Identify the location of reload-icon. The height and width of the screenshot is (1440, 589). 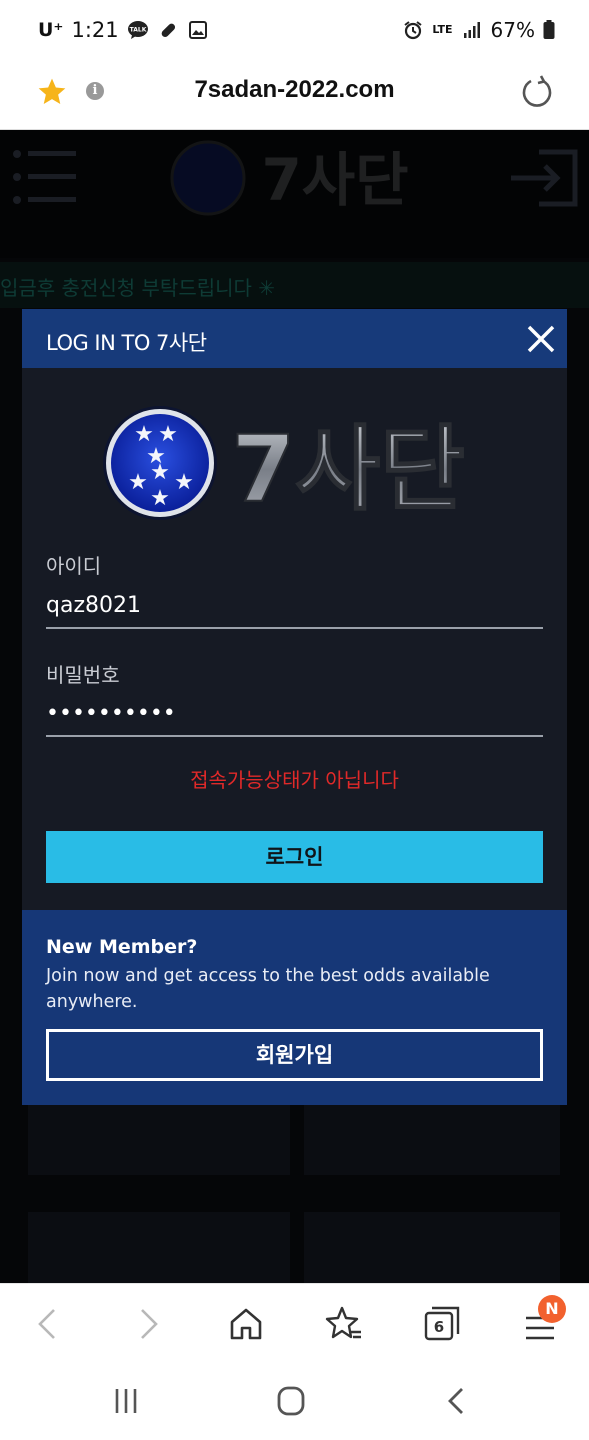
(537, 91).